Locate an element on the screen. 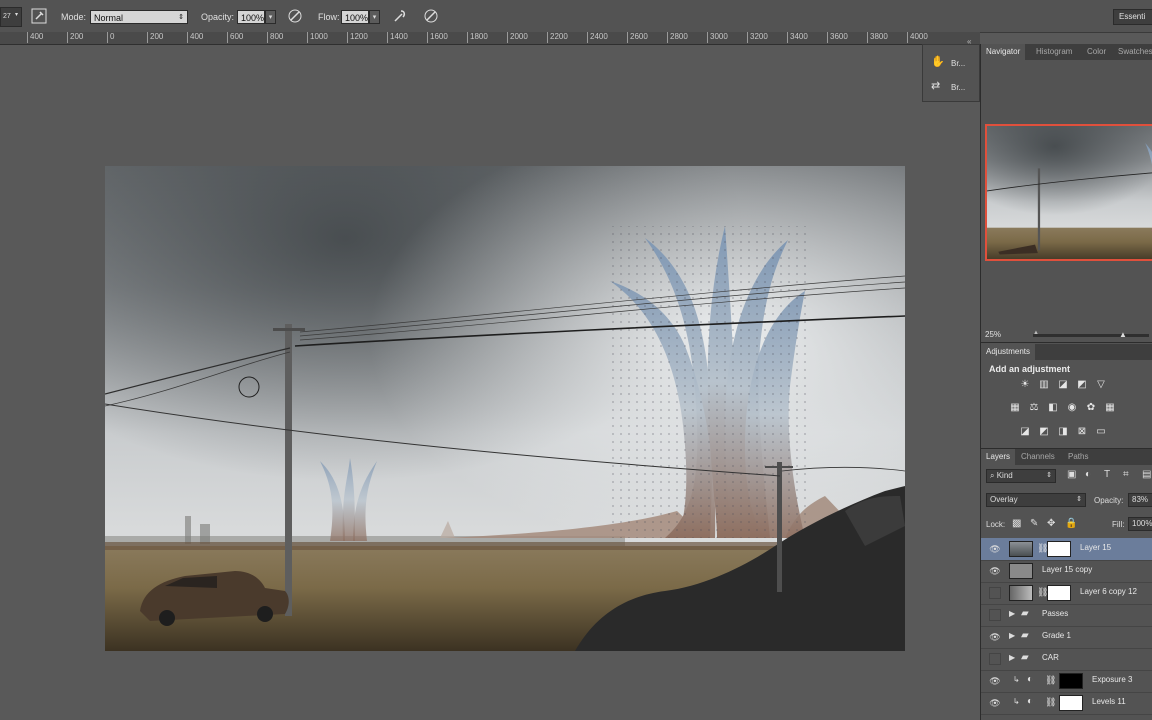 This screenshot has width=1152, height=720. tab-navigator: Navigator is located at coordinates (1003, 52).